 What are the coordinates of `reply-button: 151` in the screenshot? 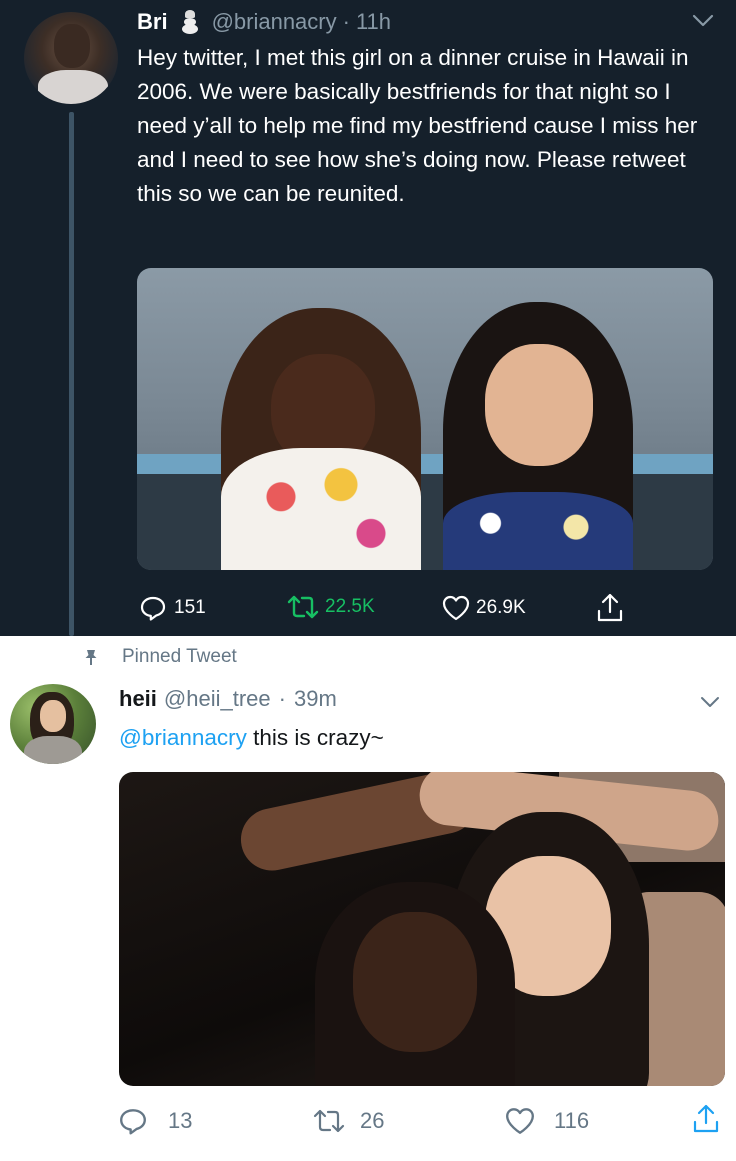 It's located at (172, 608).